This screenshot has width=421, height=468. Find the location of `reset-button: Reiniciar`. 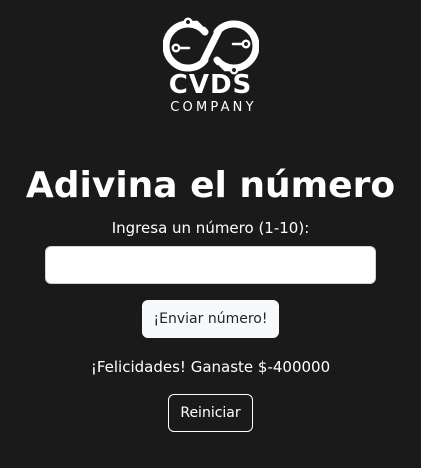

reset-button: Reiniciar is located at coordinates (210, 413).